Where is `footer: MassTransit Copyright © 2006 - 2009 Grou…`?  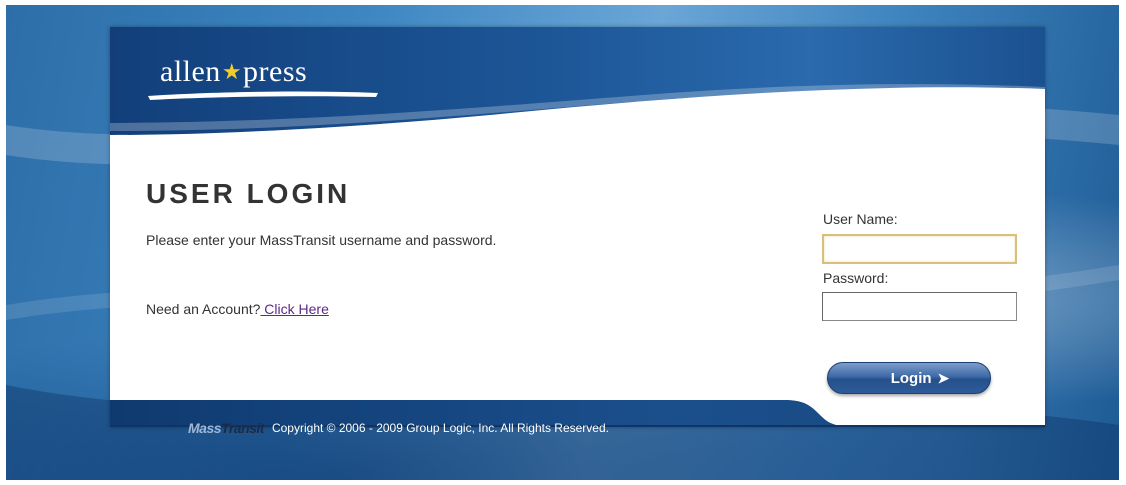
footer: MassTransit Copyright © 2006 - 2009 Grou… is located at coordinates (398, 428).